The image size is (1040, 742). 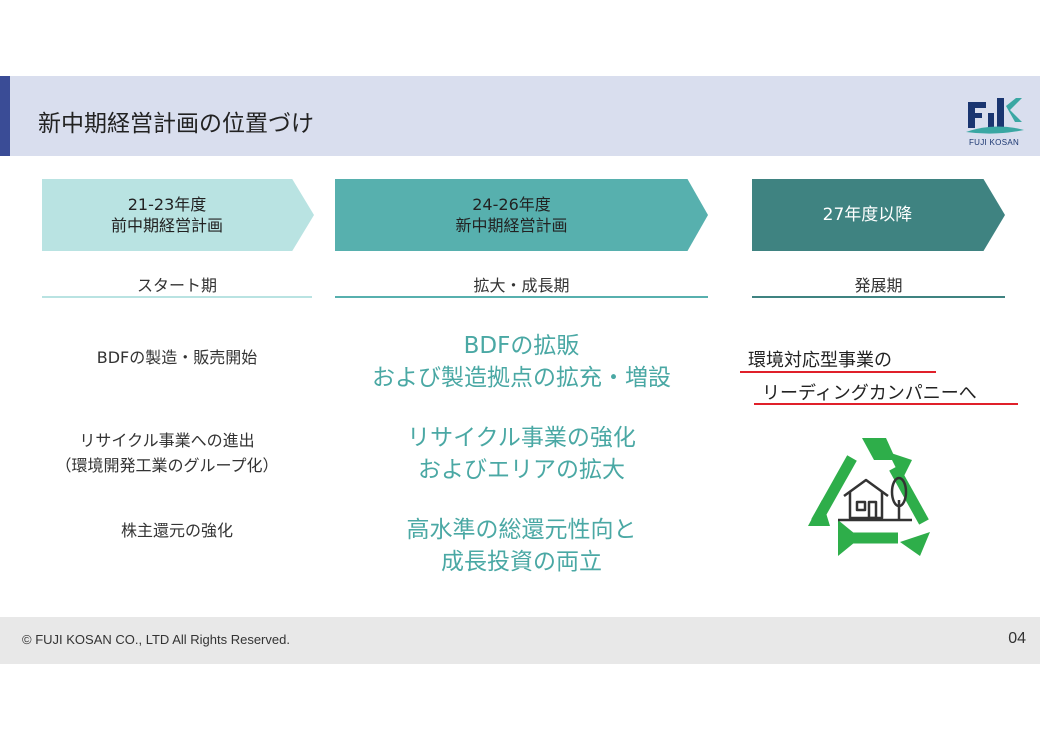 What do you see at coordinates (521, 470) in the screenshot?
I see `middle-item-line: およびエリアの拡大` at bounding box center [521, 470].